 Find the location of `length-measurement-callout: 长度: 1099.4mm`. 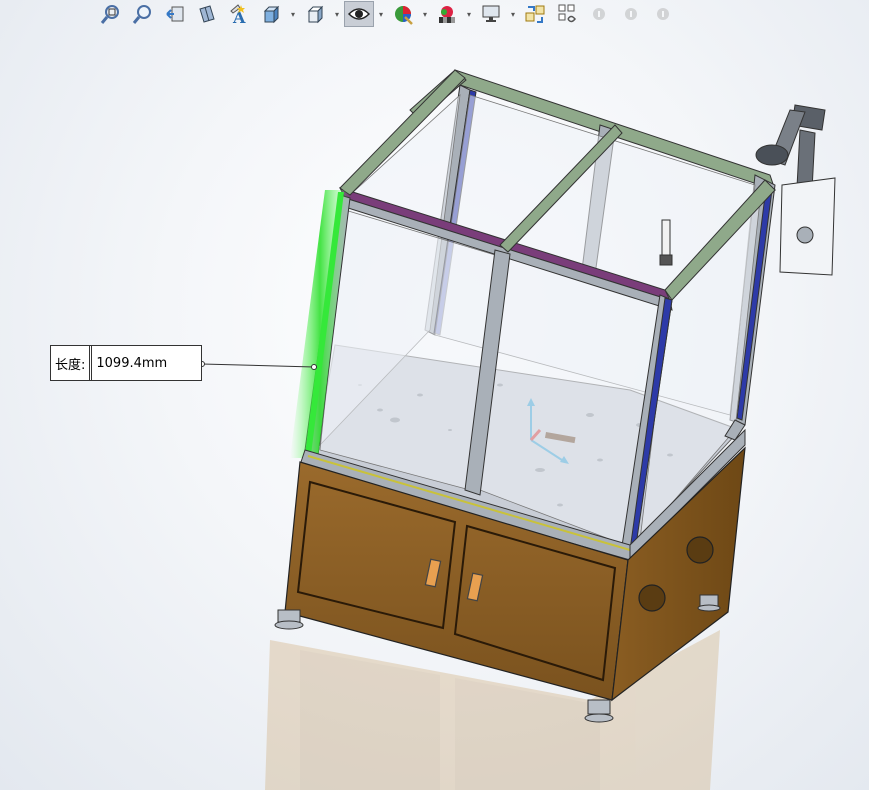

length-measurement-callout: 长度: 1099.4mm is located at coordinates (126, 363).